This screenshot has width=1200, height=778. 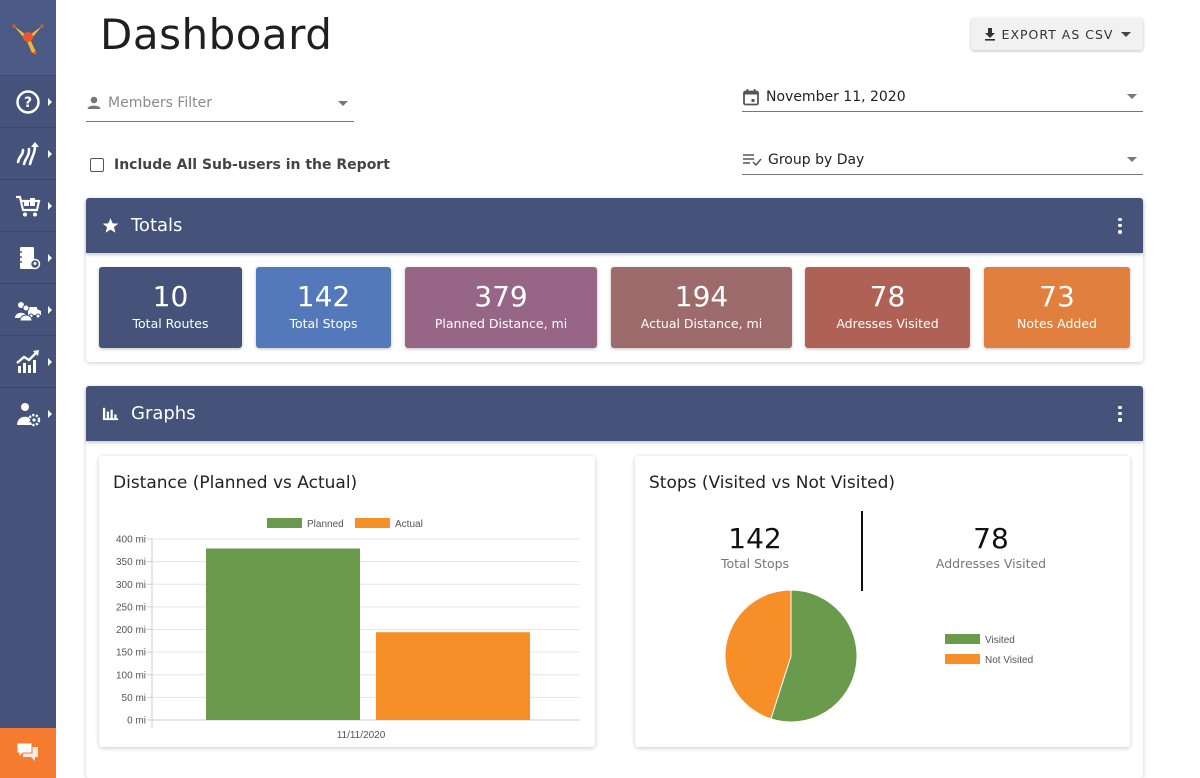 What do you see at coordinates (701, 323) in the screenshot?
I see `tile-label: Actual Distance, mi` at bounding box center [701, 323].